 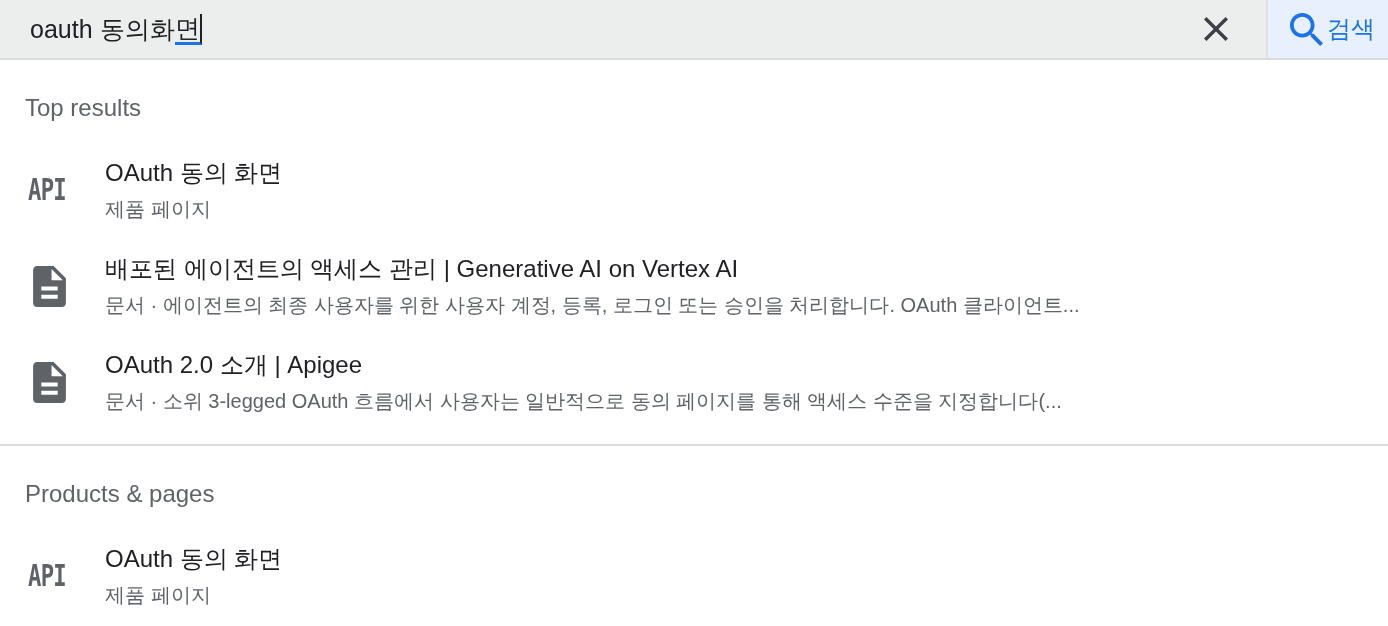 What do you see at coordinates (422, 268) in the screenshot?
I see `result-title: 배포된 에이전트의 액세스 관리 | Generative AI on Vertex AI` at bounding box center [422, 268].